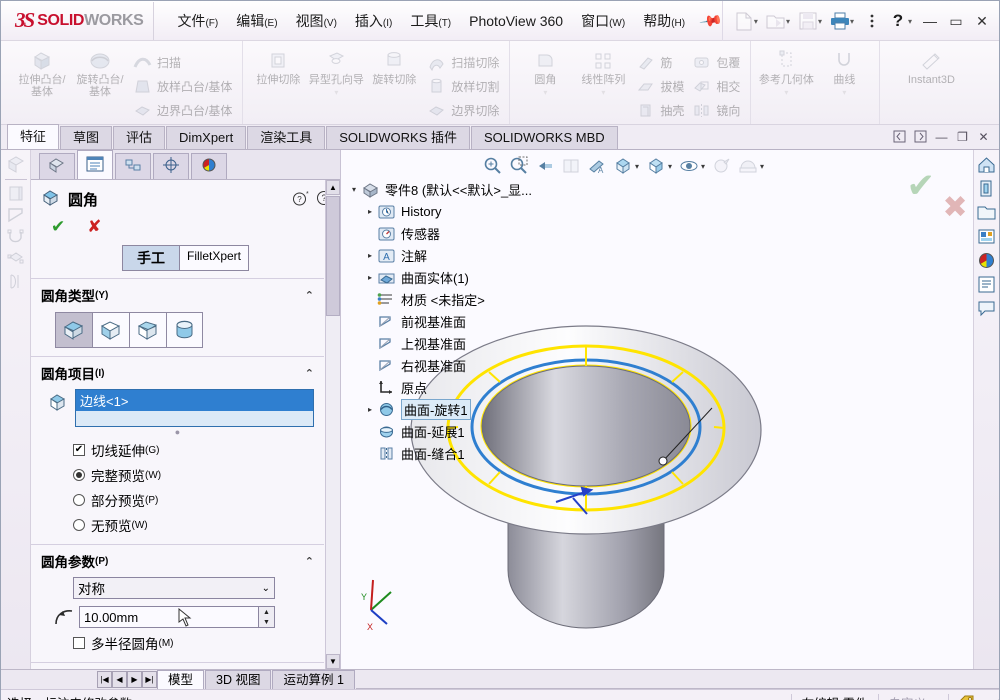 This screenshot has width=1000, height=700. Describe the element at coordinates (852, 21) in the screenshot. I see `print-caret: ▾` at that location.